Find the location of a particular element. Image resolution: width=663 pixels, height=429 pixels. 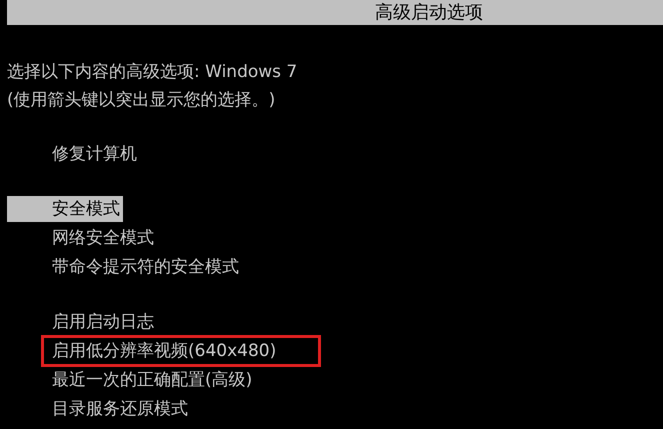

menu-item: 网络安全模式 is located at coordinates (82, 238).